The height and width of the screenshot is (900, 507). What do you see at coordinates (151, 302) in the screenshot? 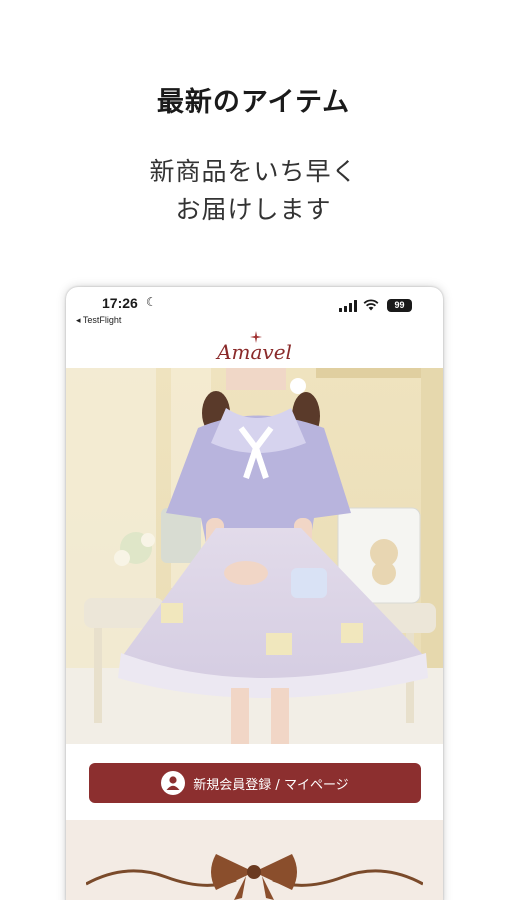
I see `moon-icon: ☾` at bounding box center [151, 302].